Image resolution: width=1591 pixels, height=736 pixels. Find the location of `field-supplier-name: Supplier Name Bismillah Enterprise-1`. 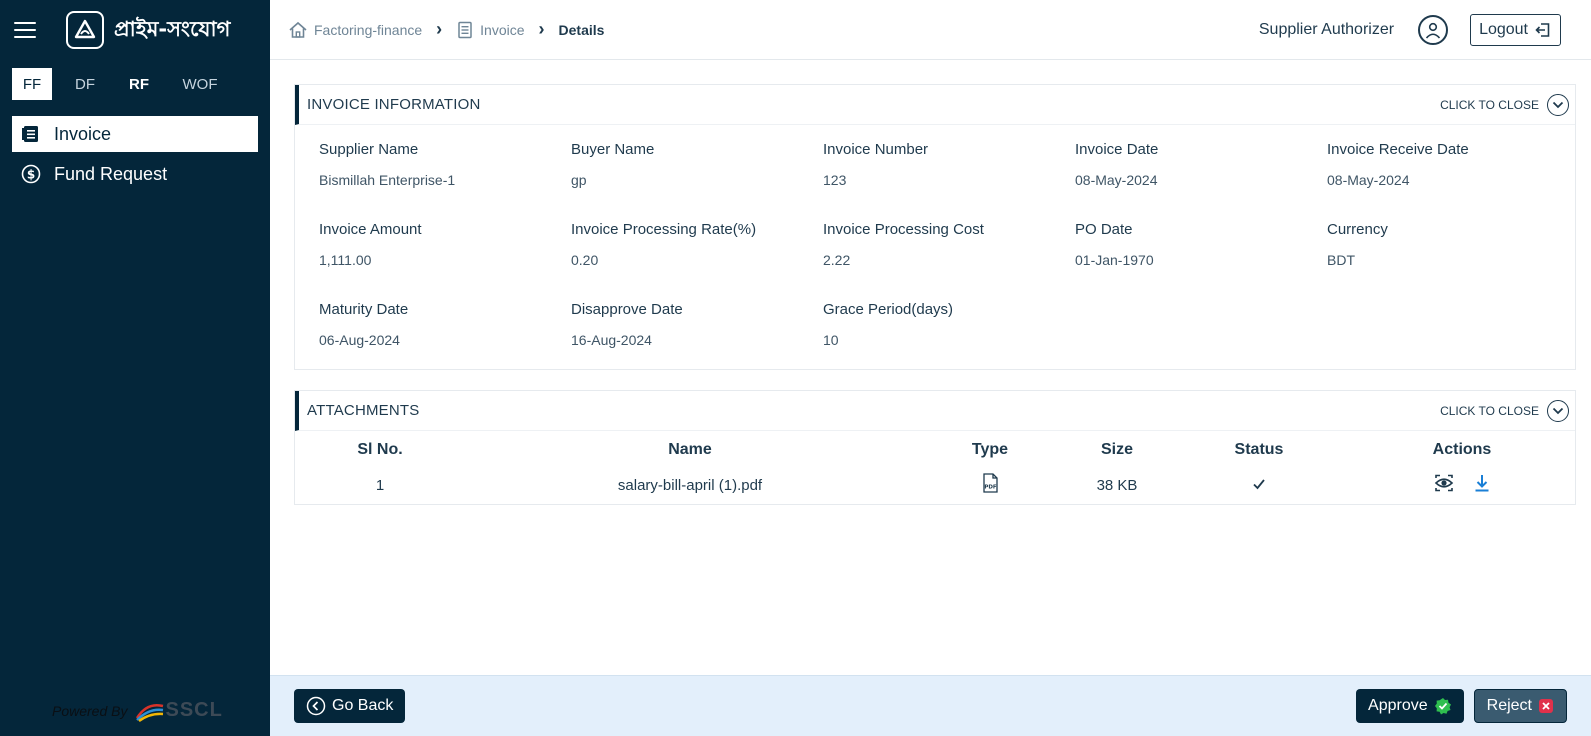

field-supplier-name: Supplier Name Bismillah Enterprise-1 is located at coordinates (445, 177).